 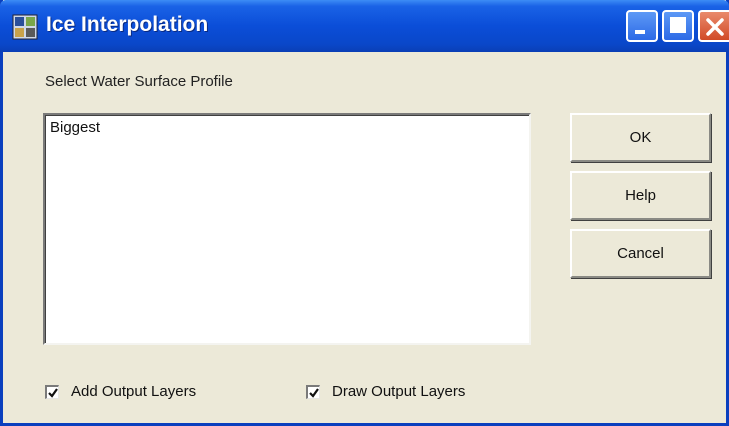 I want to click on list-item: Biggest, so click(x=75, y=127).